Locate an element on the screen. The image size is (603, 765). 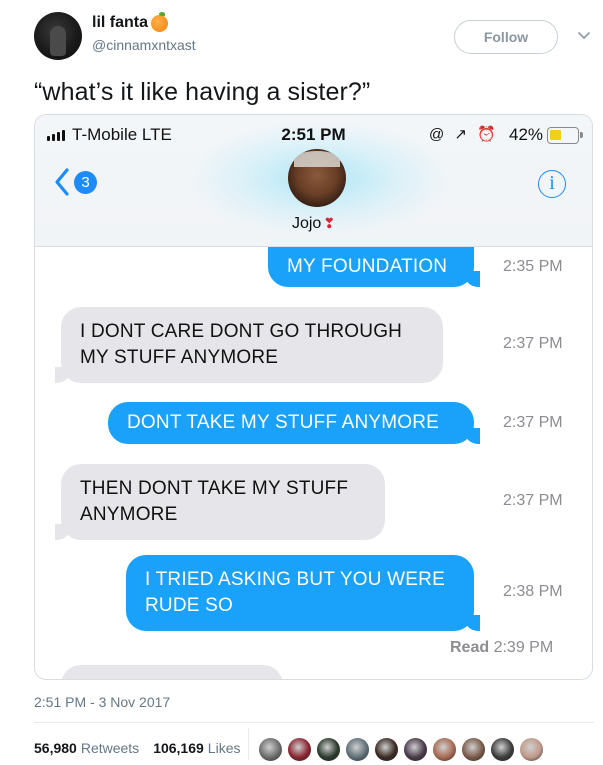
retweets-count: 56,980 is located at coordinates (55, 748).